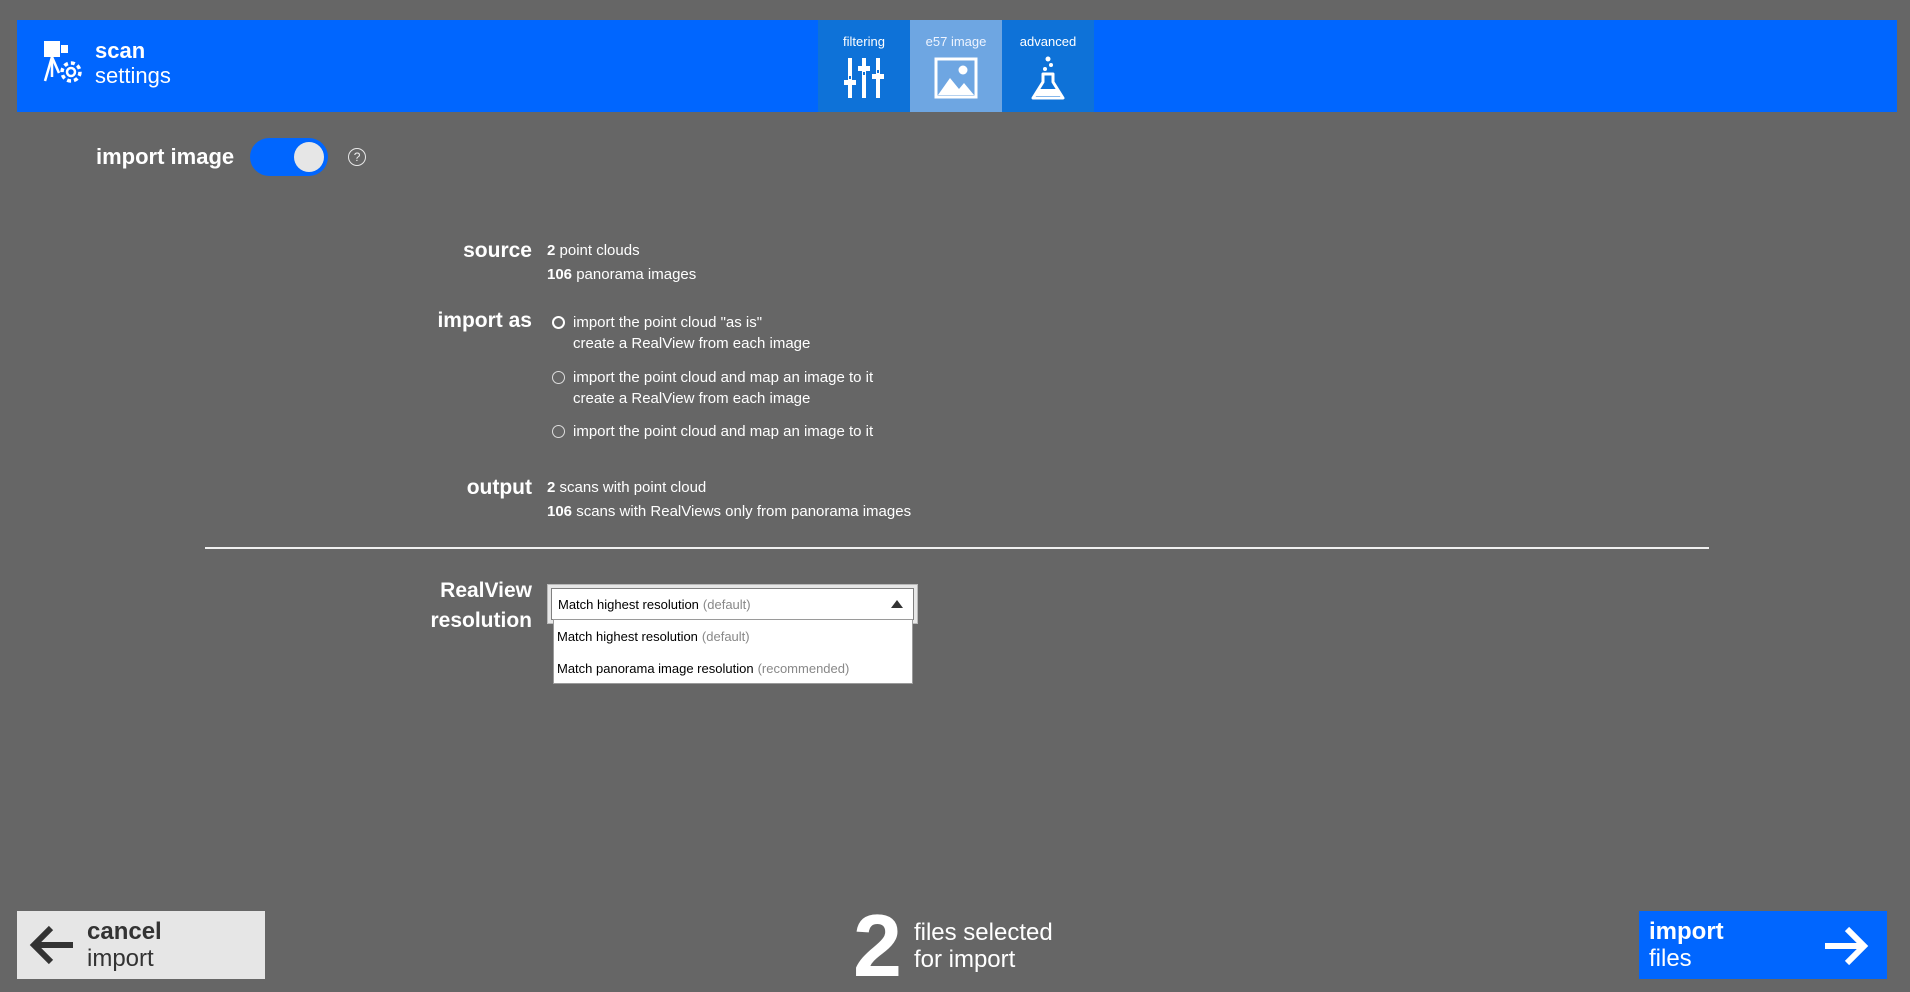 This screenshot has width=1910, height=992. What do you see at coordinates (165, 156) in the screenshot?
I see `import-image-label: import image` at bounding box center [165, 156].